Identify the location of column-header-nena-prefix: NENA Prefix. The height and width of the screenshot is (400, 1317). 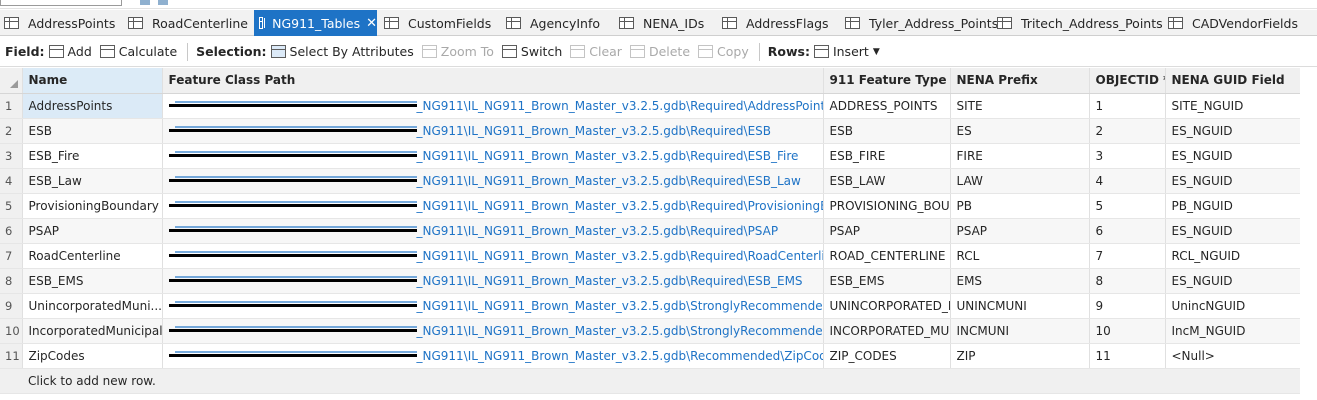
(1020, 81).